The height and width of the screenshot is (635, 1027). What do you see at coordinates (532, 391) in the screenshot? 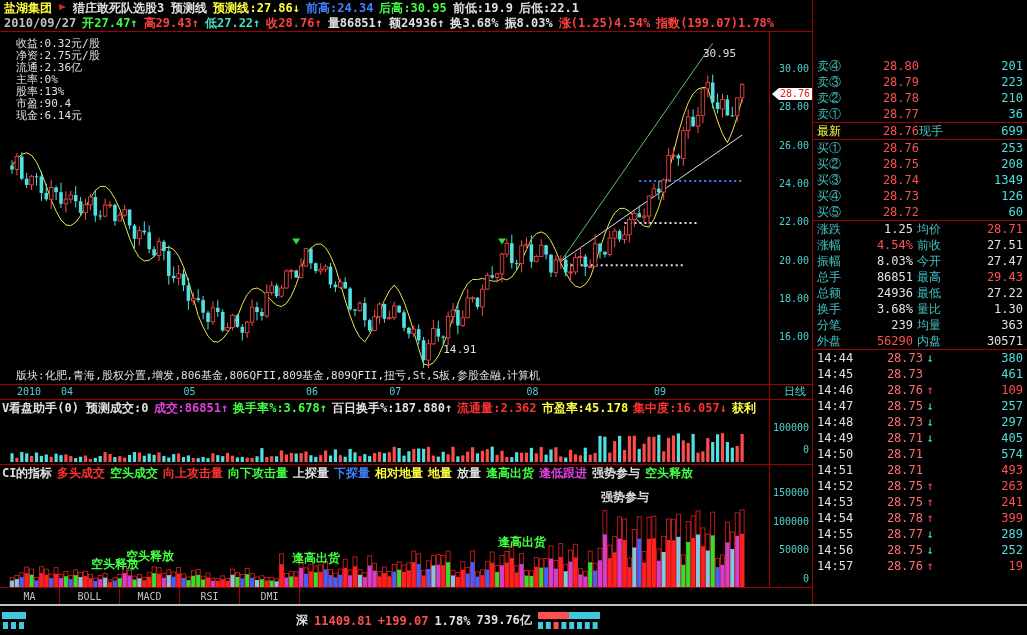
I see `date-label: 08` at bounding box center [532, 391].